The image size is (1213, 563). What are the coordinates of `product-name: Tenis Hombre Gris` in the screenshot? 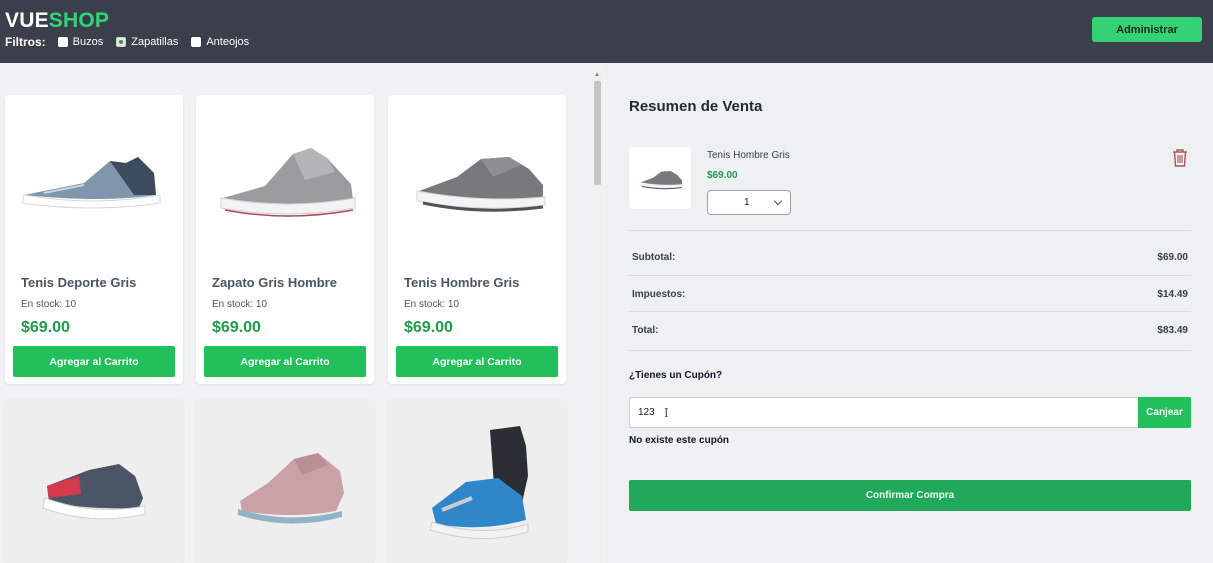 It's located at (462, 282).